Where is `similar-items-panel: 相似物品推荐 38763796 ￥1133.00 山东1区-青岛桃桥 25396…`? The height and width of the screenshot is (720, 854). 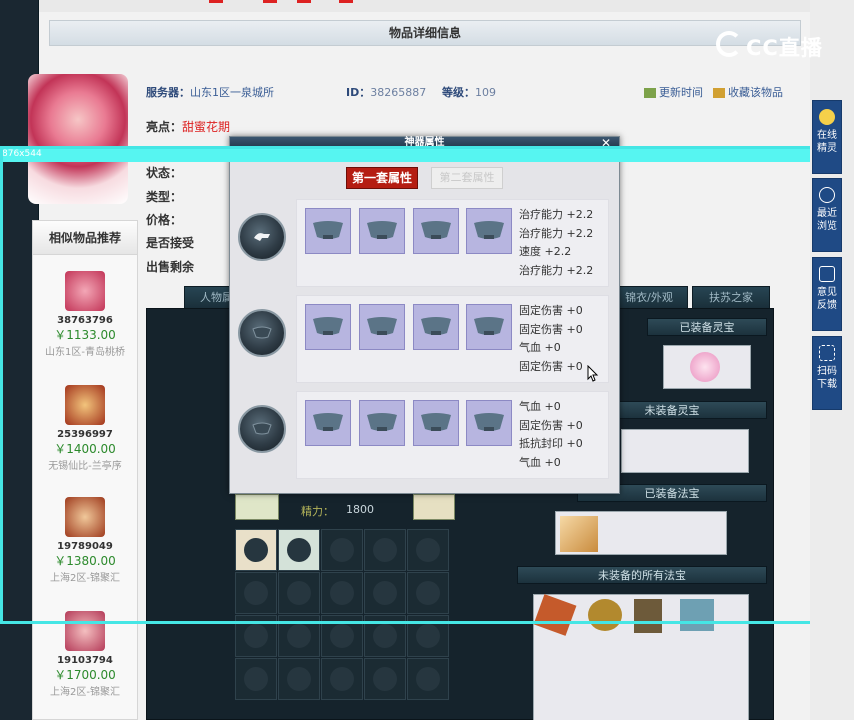 similar-items-panel: 相似物品推荐 38763796 ￥1133.00 山东1区-青岛桃桥 25396… is located at coordinates (85, 470).